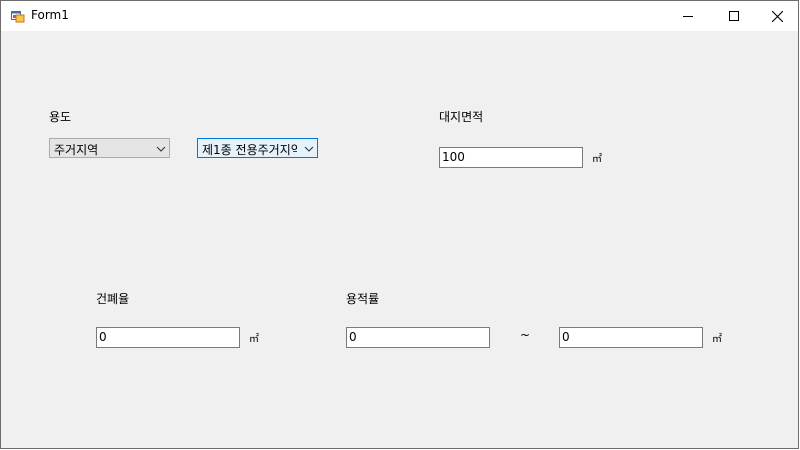  I want to click on zone-selected-value: 주거지역, so click(76, 150).